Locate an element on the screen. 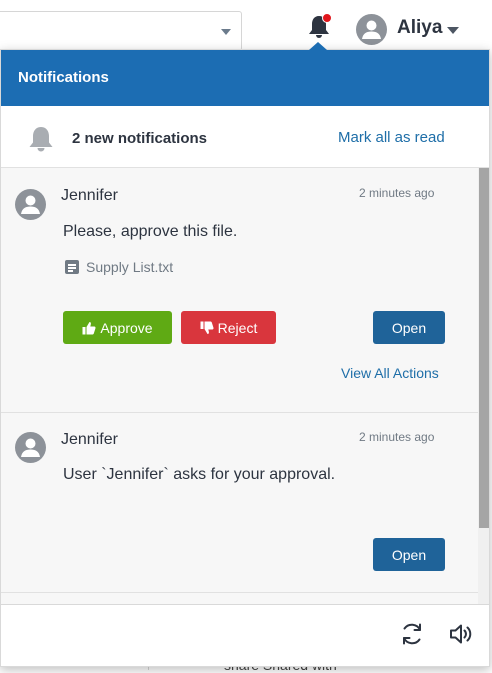 The image size is (492, 673). user-name: Aliya is located at coordinates (419, 28).